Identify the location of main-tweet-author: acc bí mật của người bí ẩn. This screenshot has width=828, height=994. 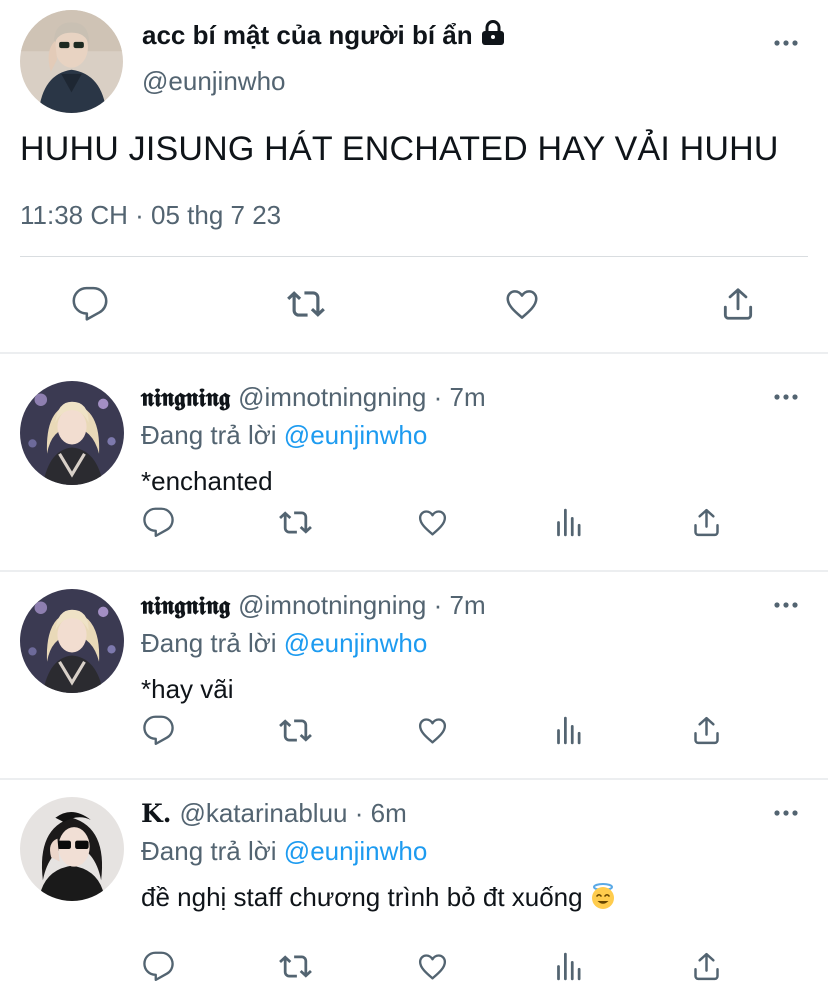
(323, 36).